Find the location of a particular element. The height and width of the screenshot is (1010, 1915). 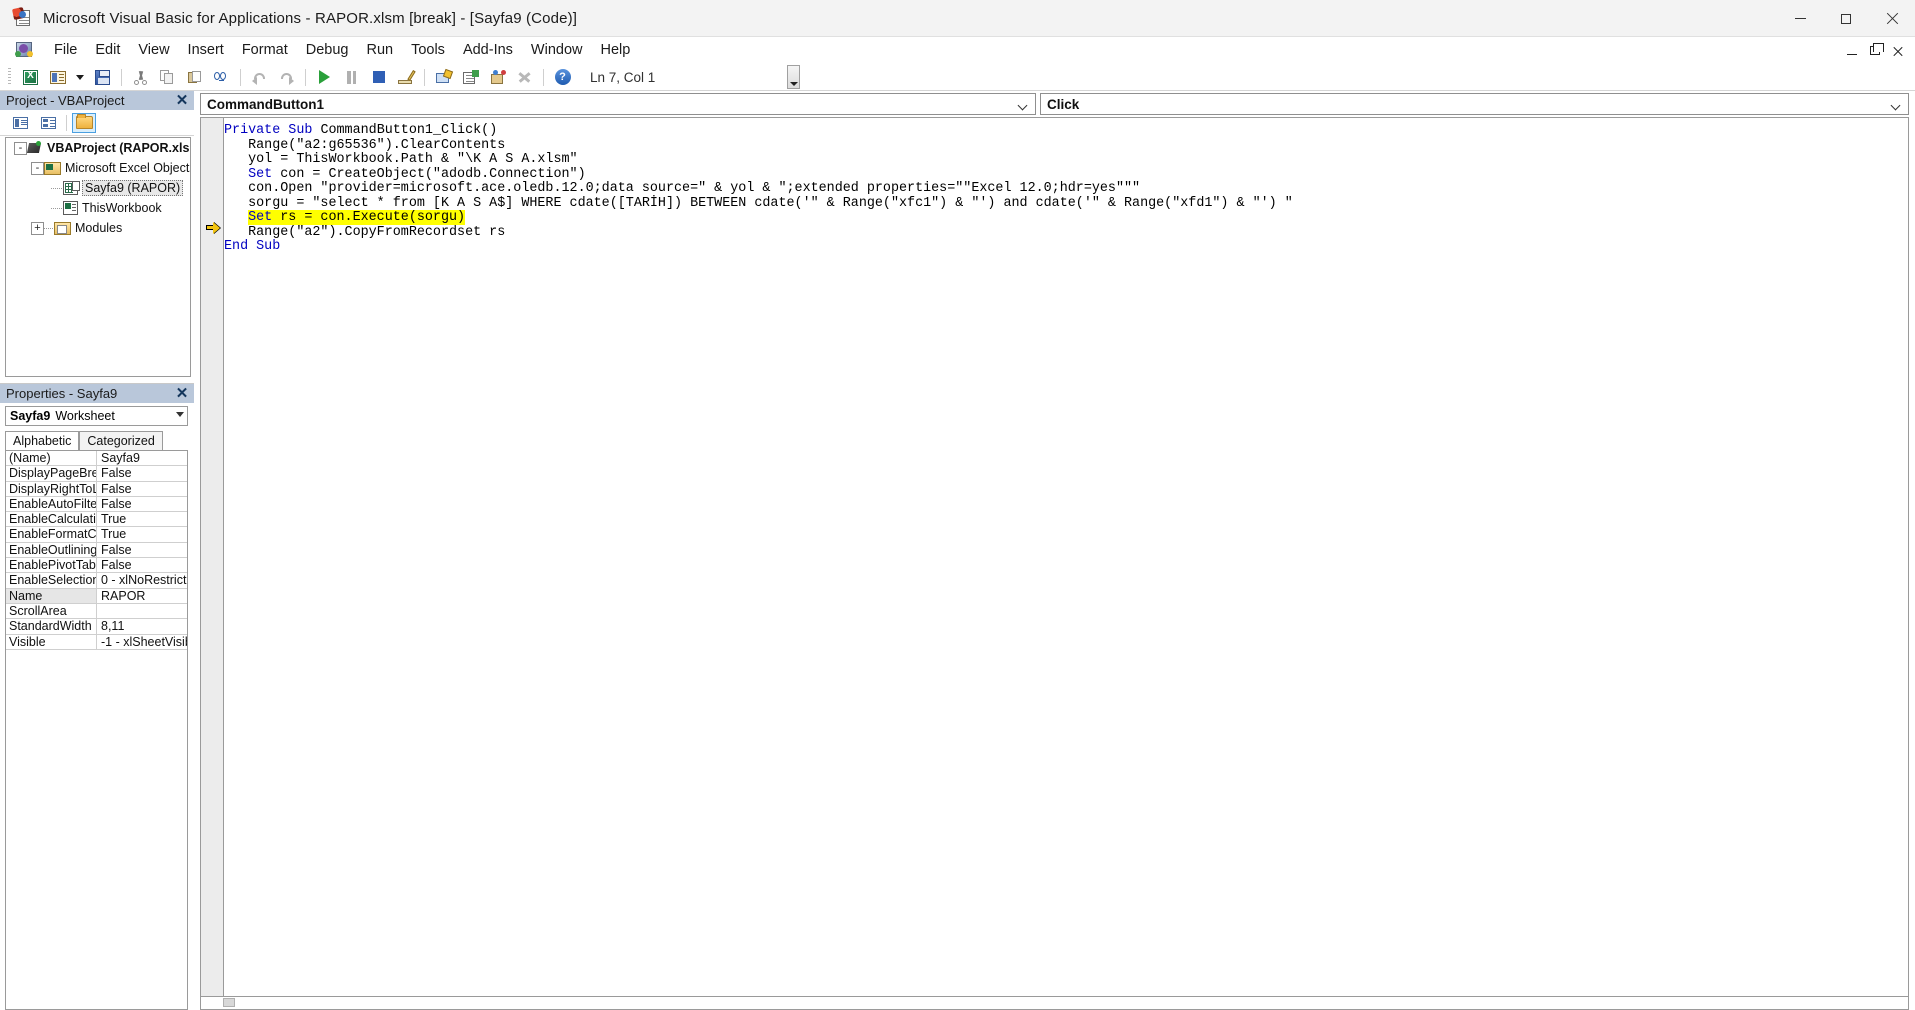

excel-objects-folder-icon is located at coordinates (52, 168).